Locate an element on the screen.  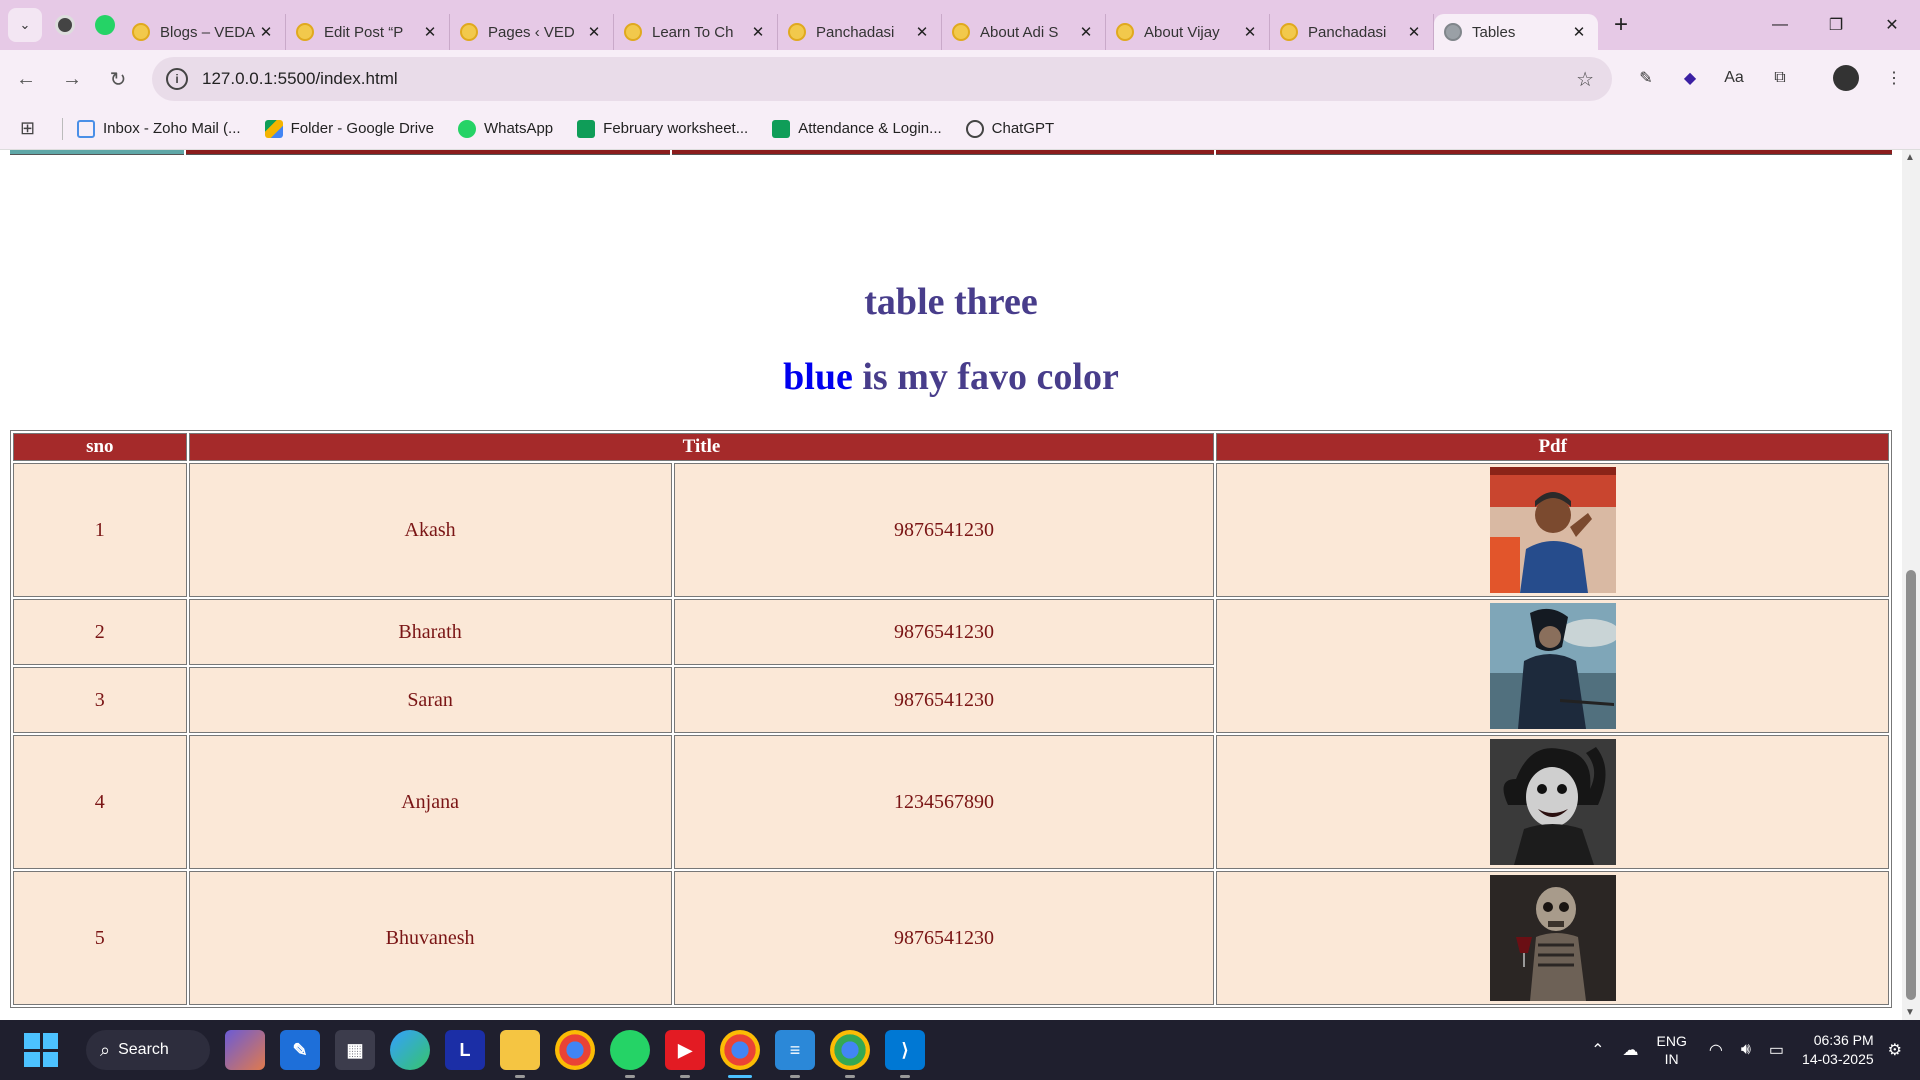
url-text: 127.0.0.1:5500/index.html is located at coordinates (300, 79).